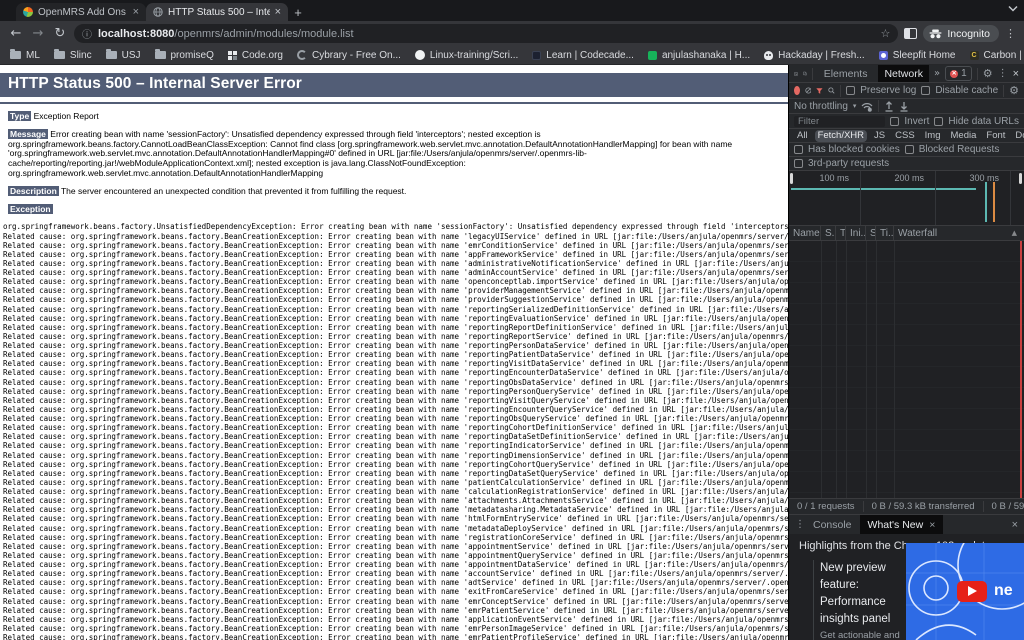 This screenshot has width=1024, height=640. I want to click on search-icon, so click(831, 90).